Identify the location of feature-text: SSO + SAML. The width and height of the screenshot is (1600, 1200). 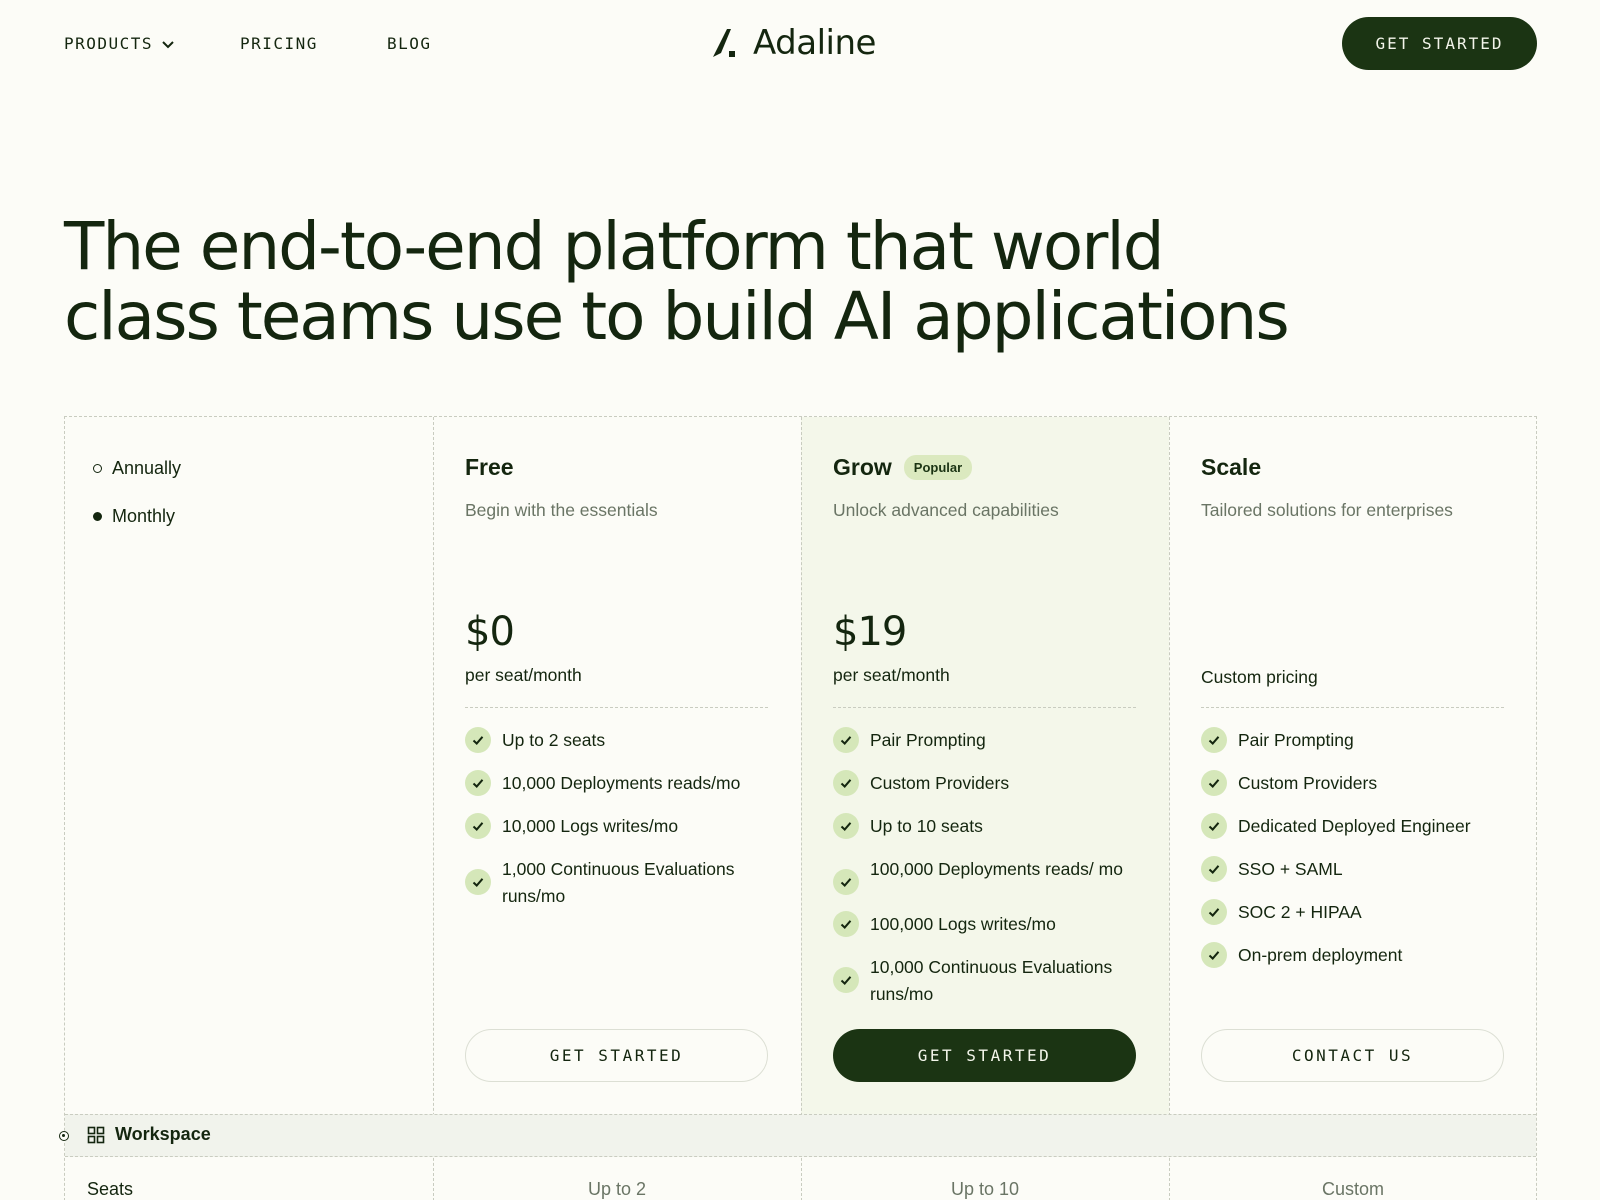
(1290, 869).